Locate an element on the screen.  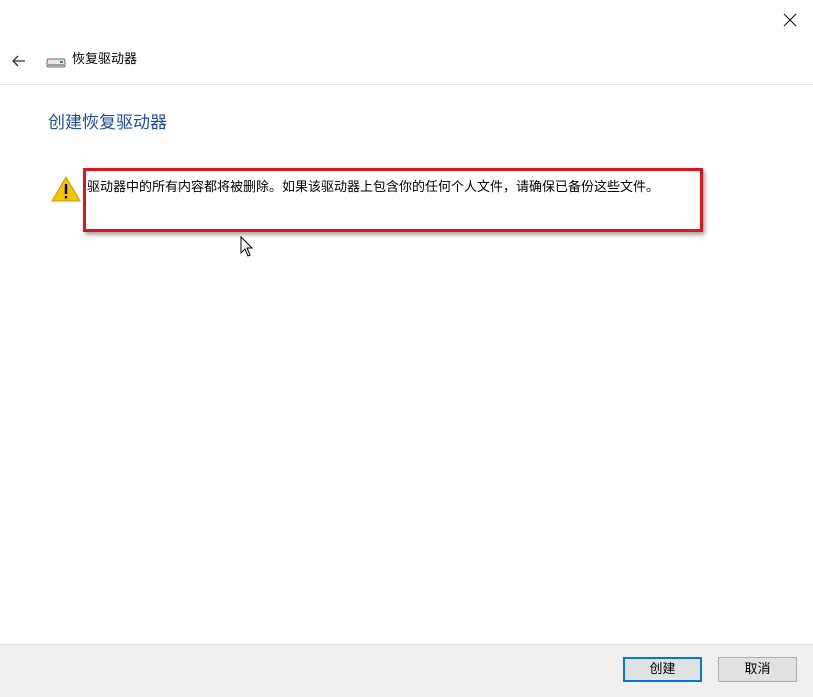
close-icon is located at coordinates (790, 20).